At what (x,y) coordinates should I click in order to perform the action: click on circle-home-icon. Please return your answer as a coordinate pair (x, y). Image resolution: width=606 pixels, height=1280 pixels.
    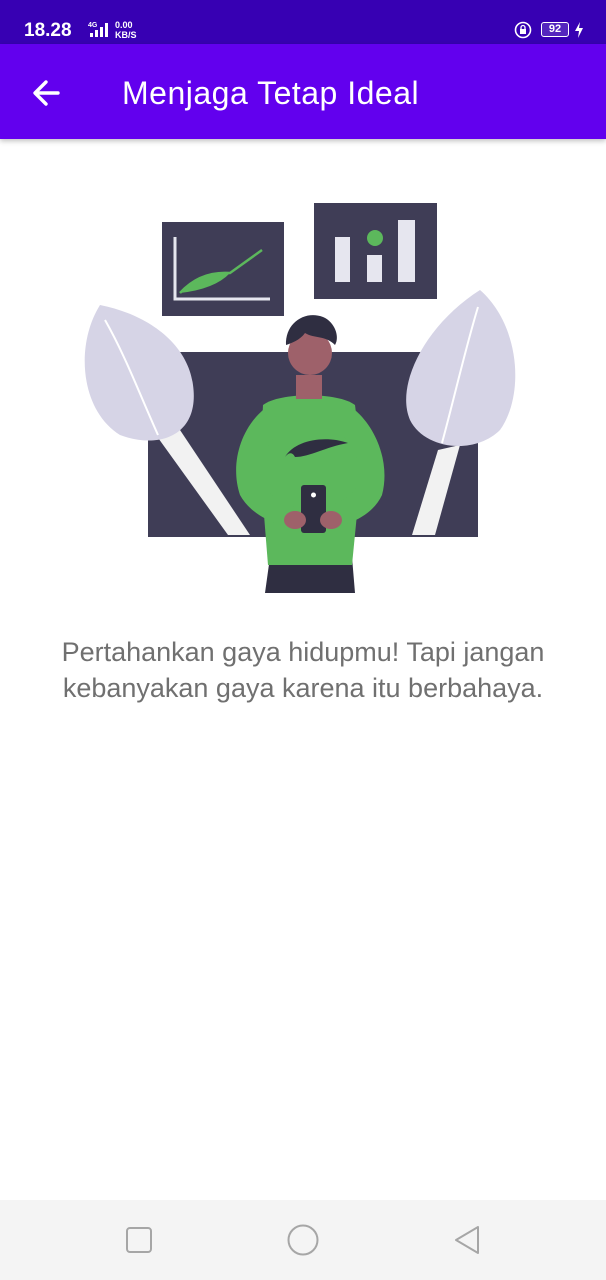
    Looking at the image, I should click on (303, 1240).